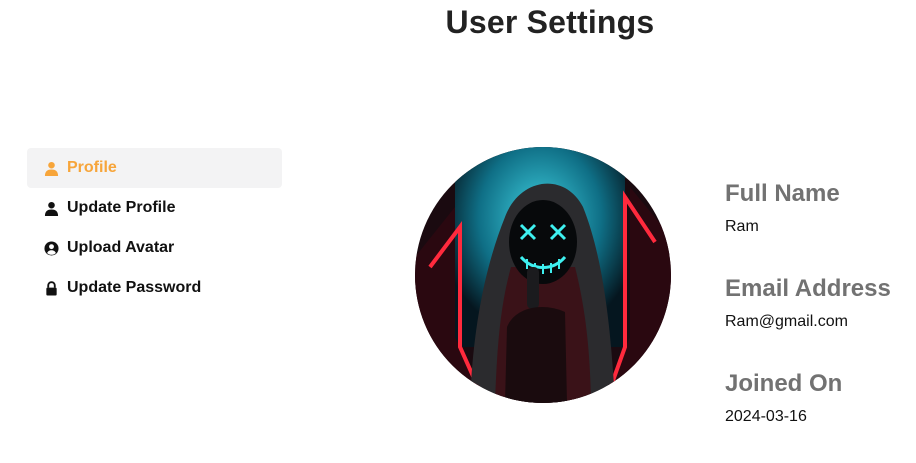 Image resolution: width=916 pixels, height=463 pixels. Describe the element at coordinates (92, 167) in the screenshot. I see `sidebar-item-label: Profile` at that location.